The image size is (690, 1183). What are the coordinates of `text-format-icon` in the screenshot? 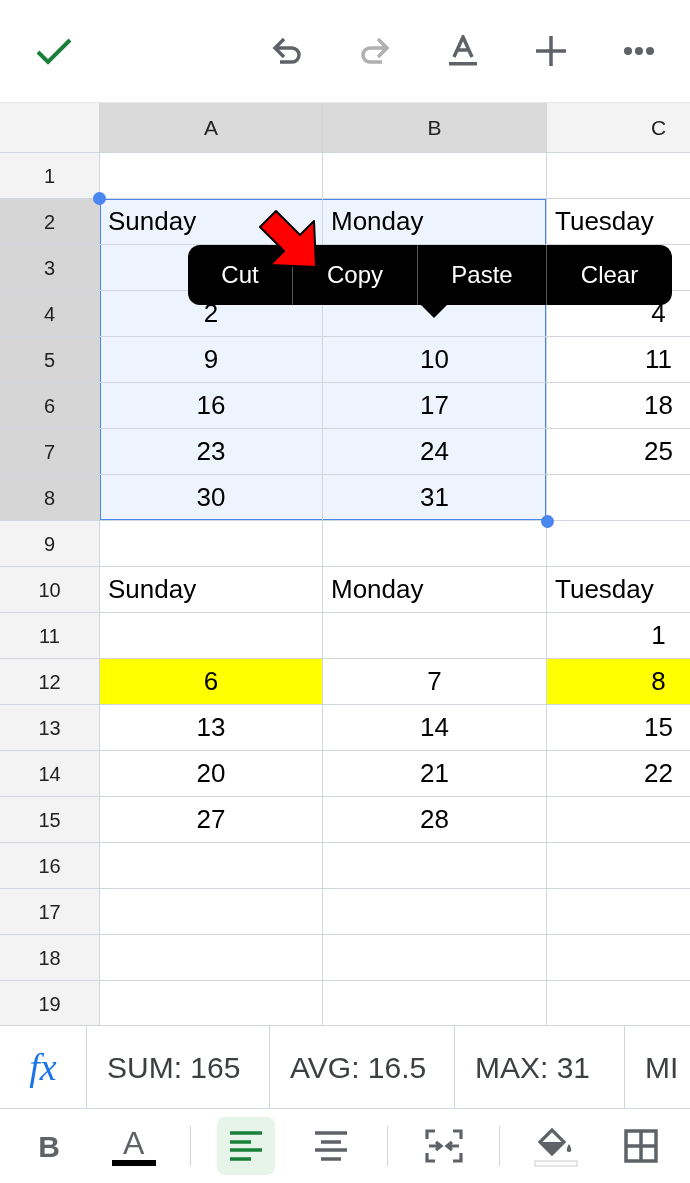 It's located at (463, 51).